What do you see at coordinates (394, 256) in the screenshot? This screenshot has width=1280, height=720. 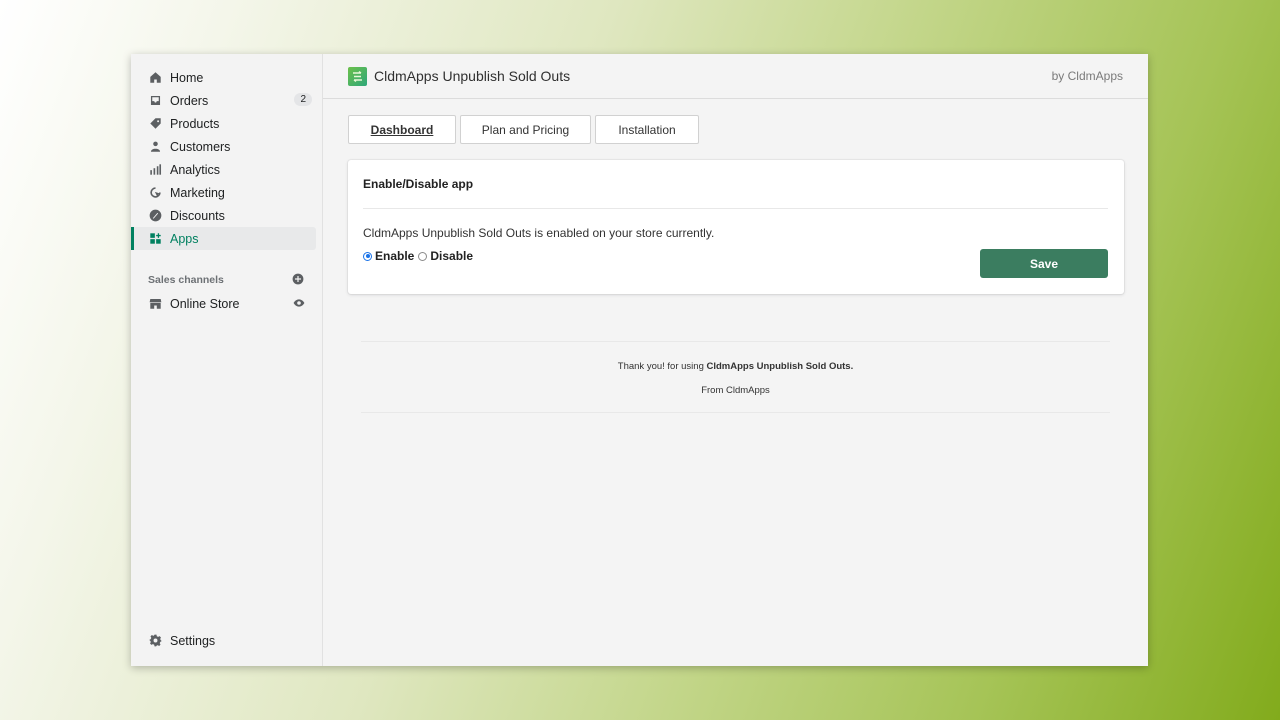 I see `enable-label: Enable` at bounding box center [394, 256].